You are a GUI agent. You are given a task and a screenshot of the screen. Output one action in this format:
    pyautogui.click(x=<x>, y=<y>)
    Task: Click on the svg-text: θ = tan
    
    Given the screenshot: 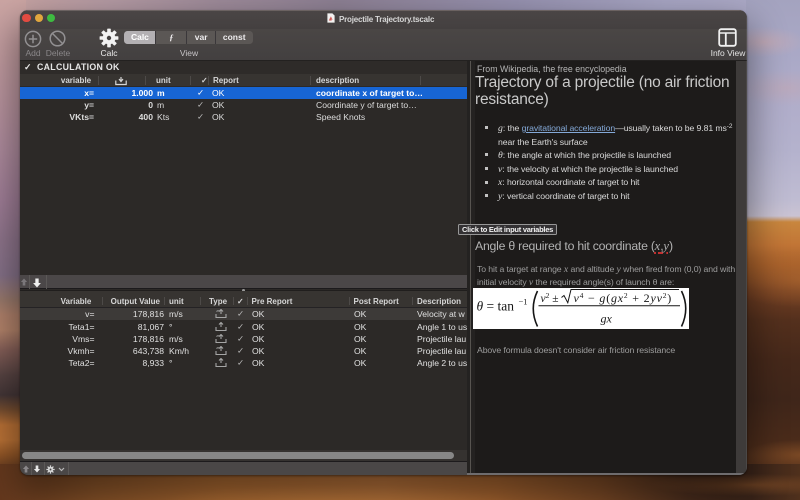 What is the action you would take?
    pyautogui.click(x=496, y=306)
    